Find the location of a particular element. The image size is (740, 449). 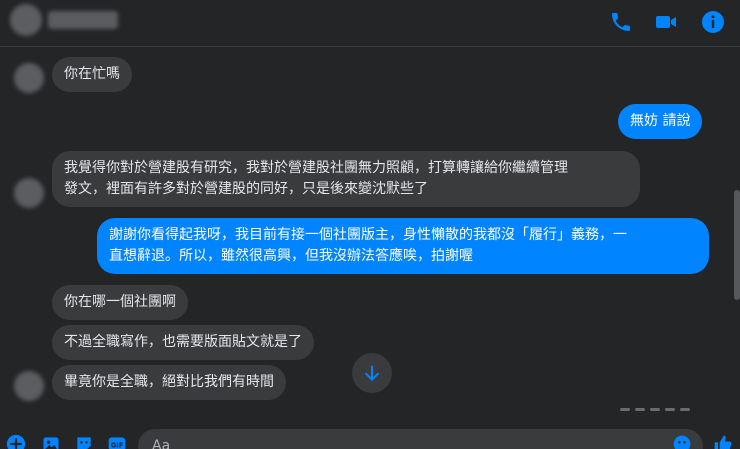

like-icon is located at coordinates (723, 442).